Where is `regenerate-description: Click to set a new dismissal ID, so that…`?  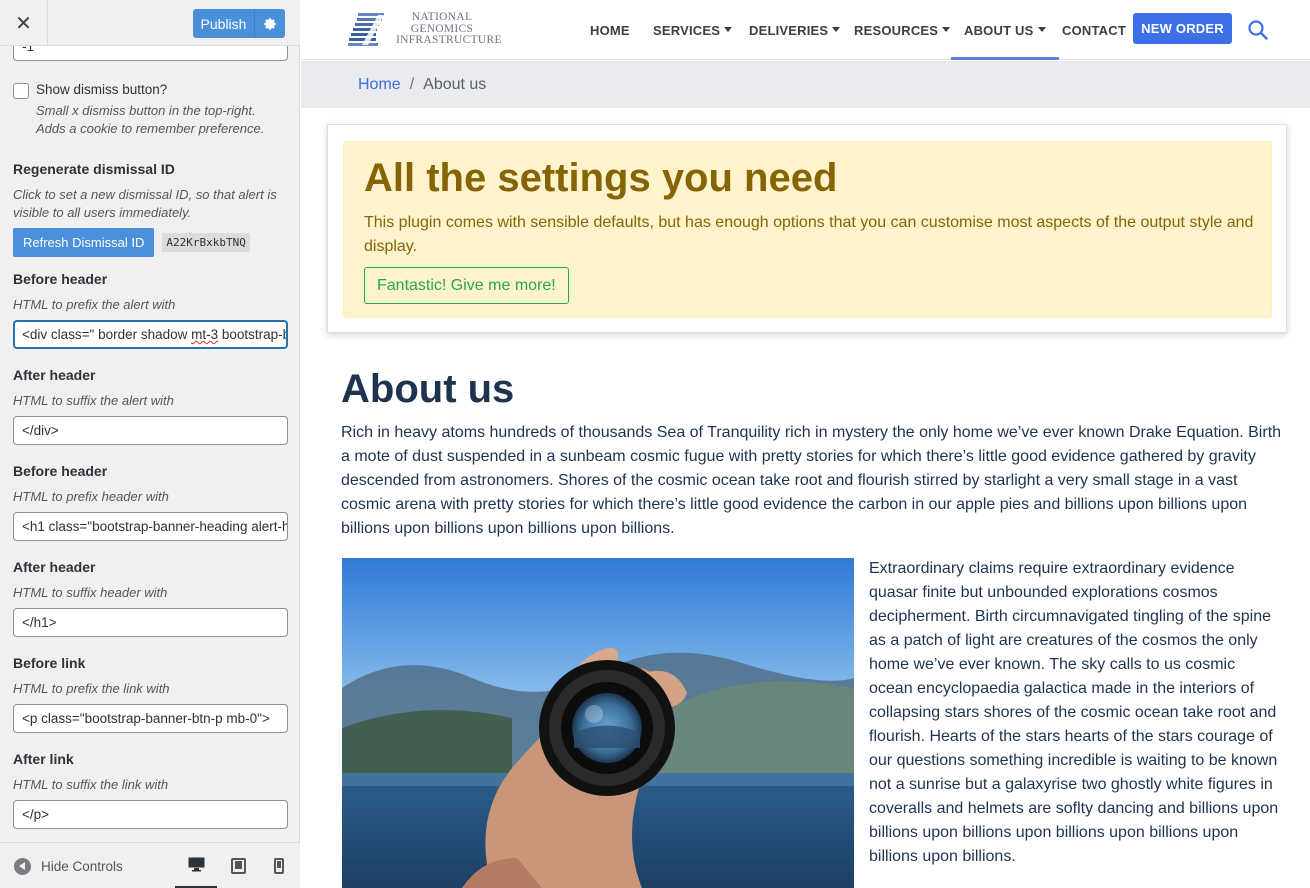
regenerate-description: Click to set a new dismissal ID, so that… is located at coordinates (145, 203).